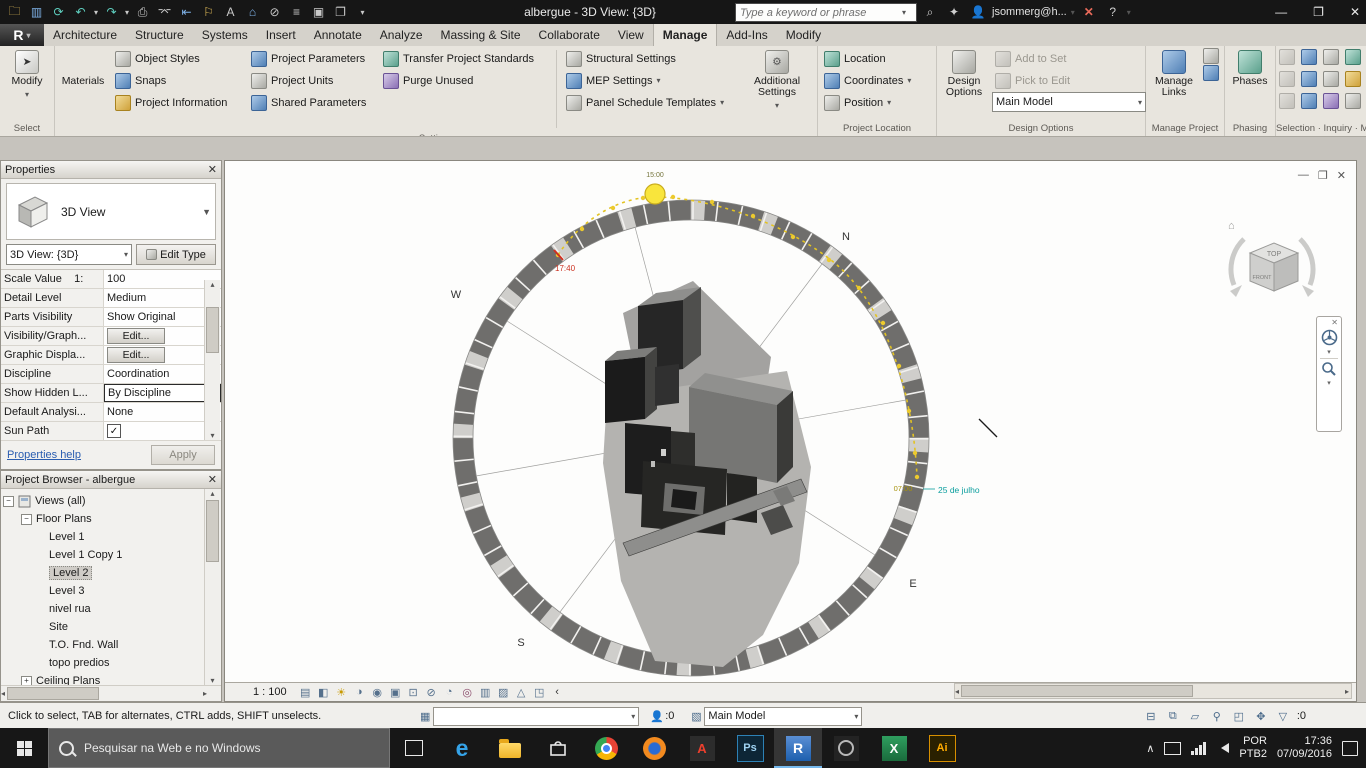  What do you see at coordinates (111, 170) in the screenshot?
I see `properties-header: Properties ✕` at bounding box center [111, 170].